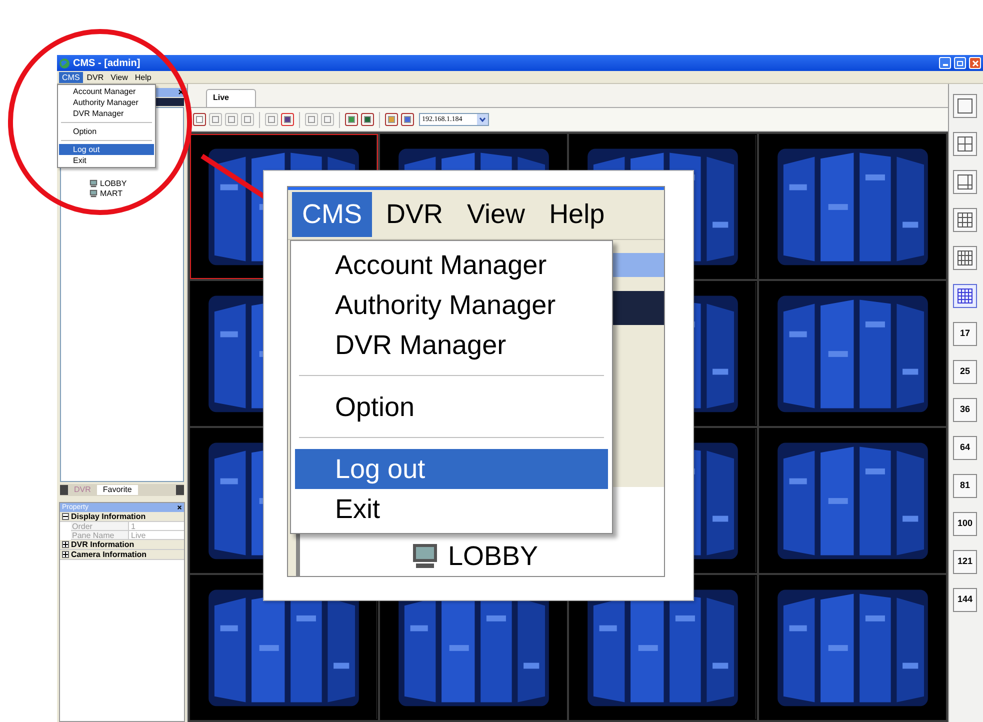 The height and width of the screenshot is (722, 983). What do you see at coordinates (106, 63) in the screenshot?
I see `window-title: CMS - [admin]` at bounding box center [106, 63].